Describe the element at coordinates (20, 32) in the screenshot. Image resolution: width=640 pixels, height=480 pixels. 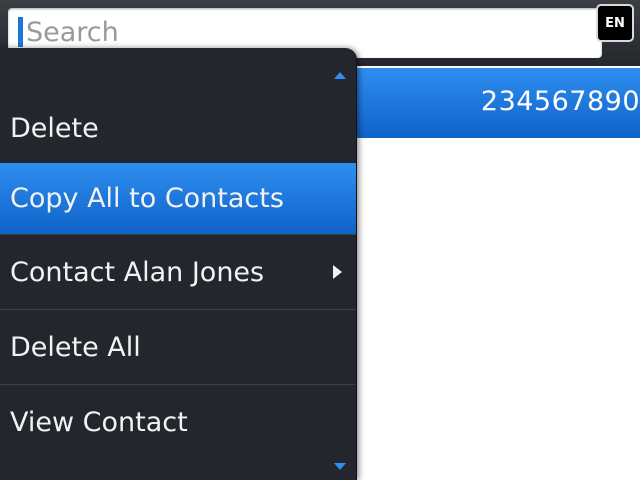
I see `text-cursor` at that location.